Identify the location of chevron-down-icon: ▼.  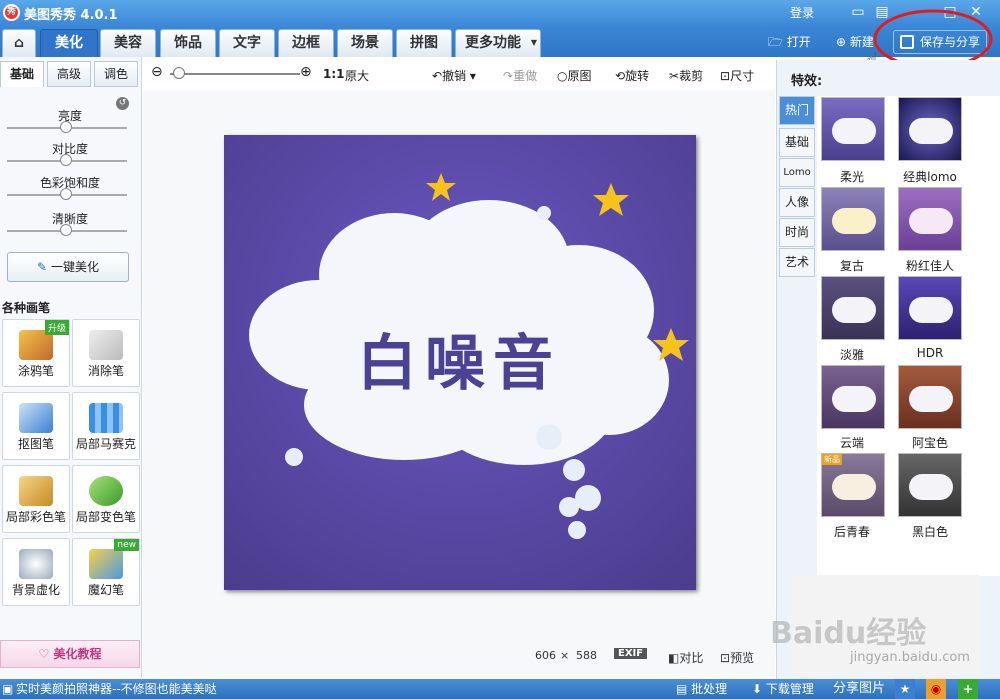
(533, 42).